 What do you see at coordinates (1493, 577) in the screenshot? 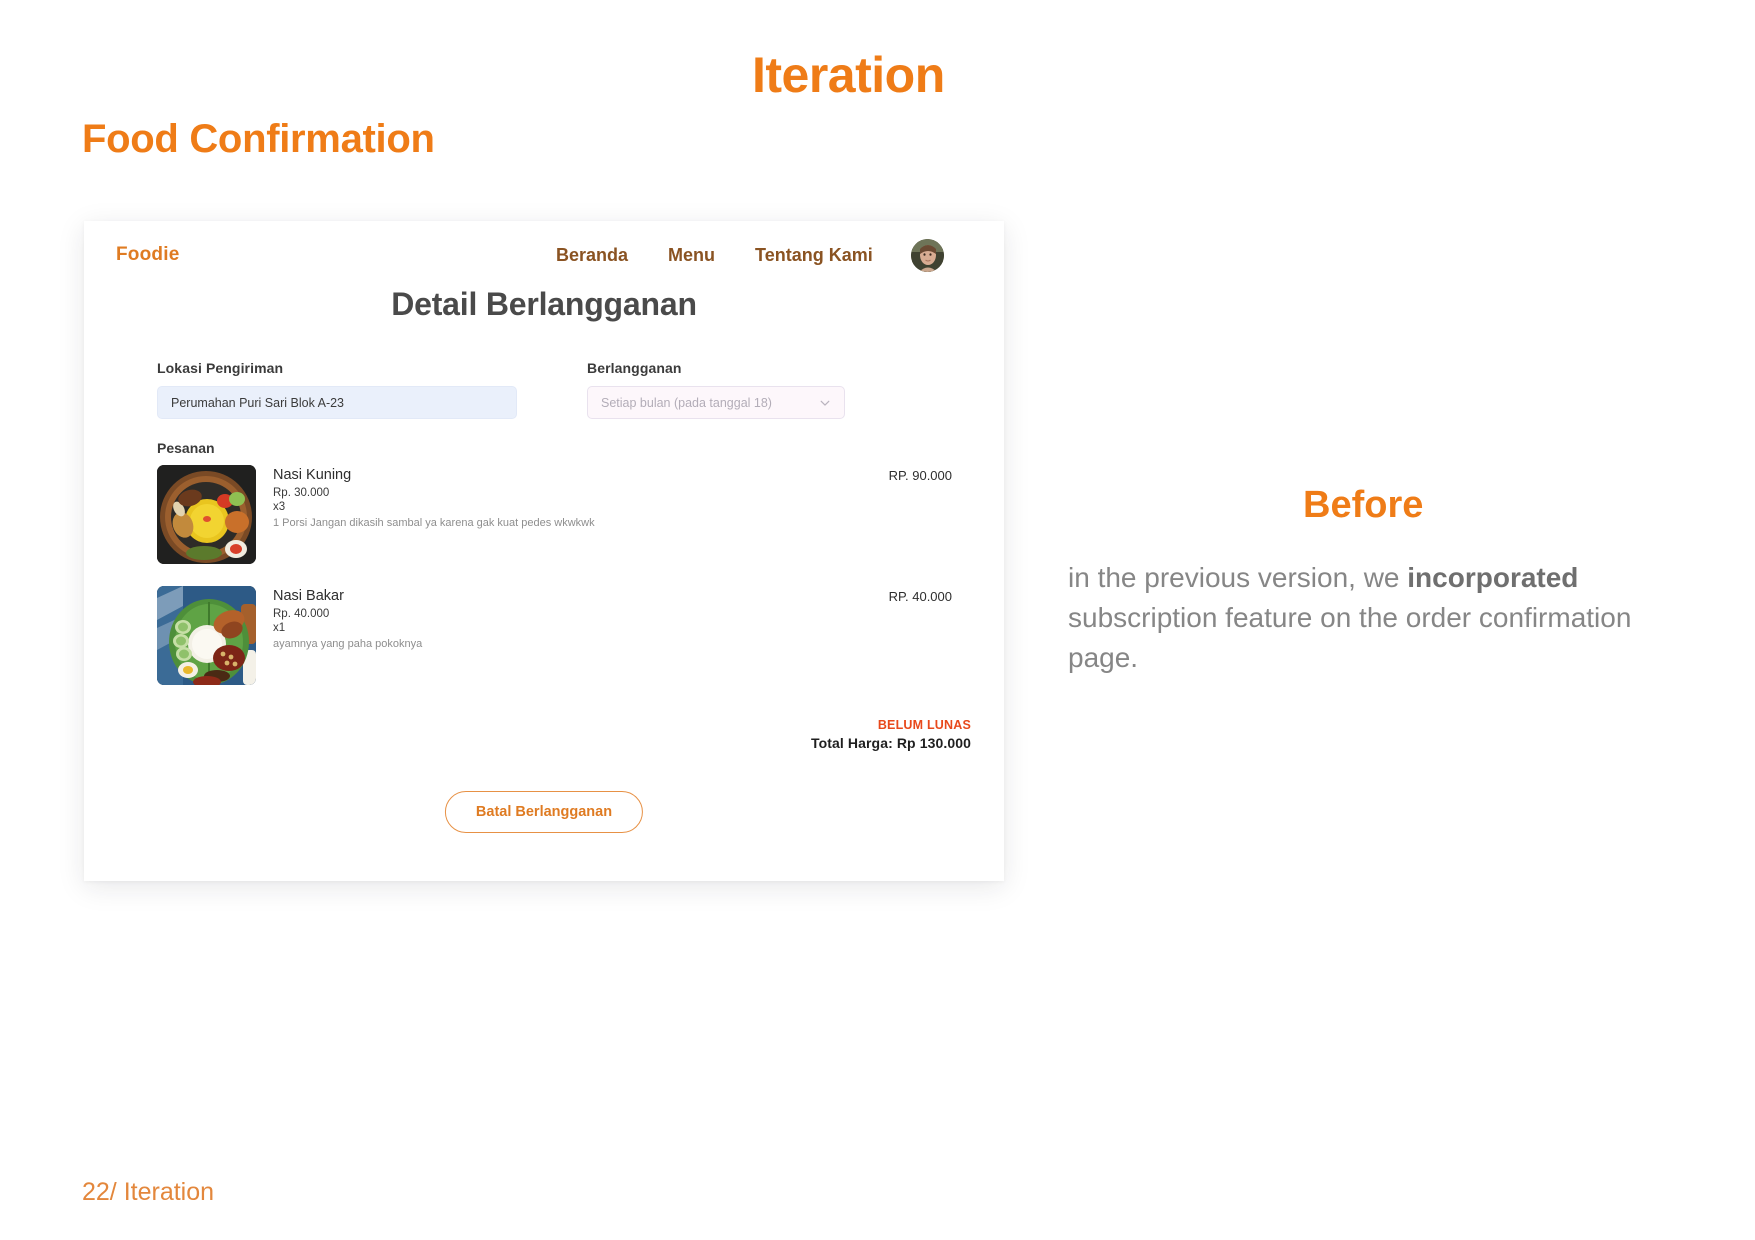
I see `before-text-bold: incorporated` at bounding box center [1493, 577].